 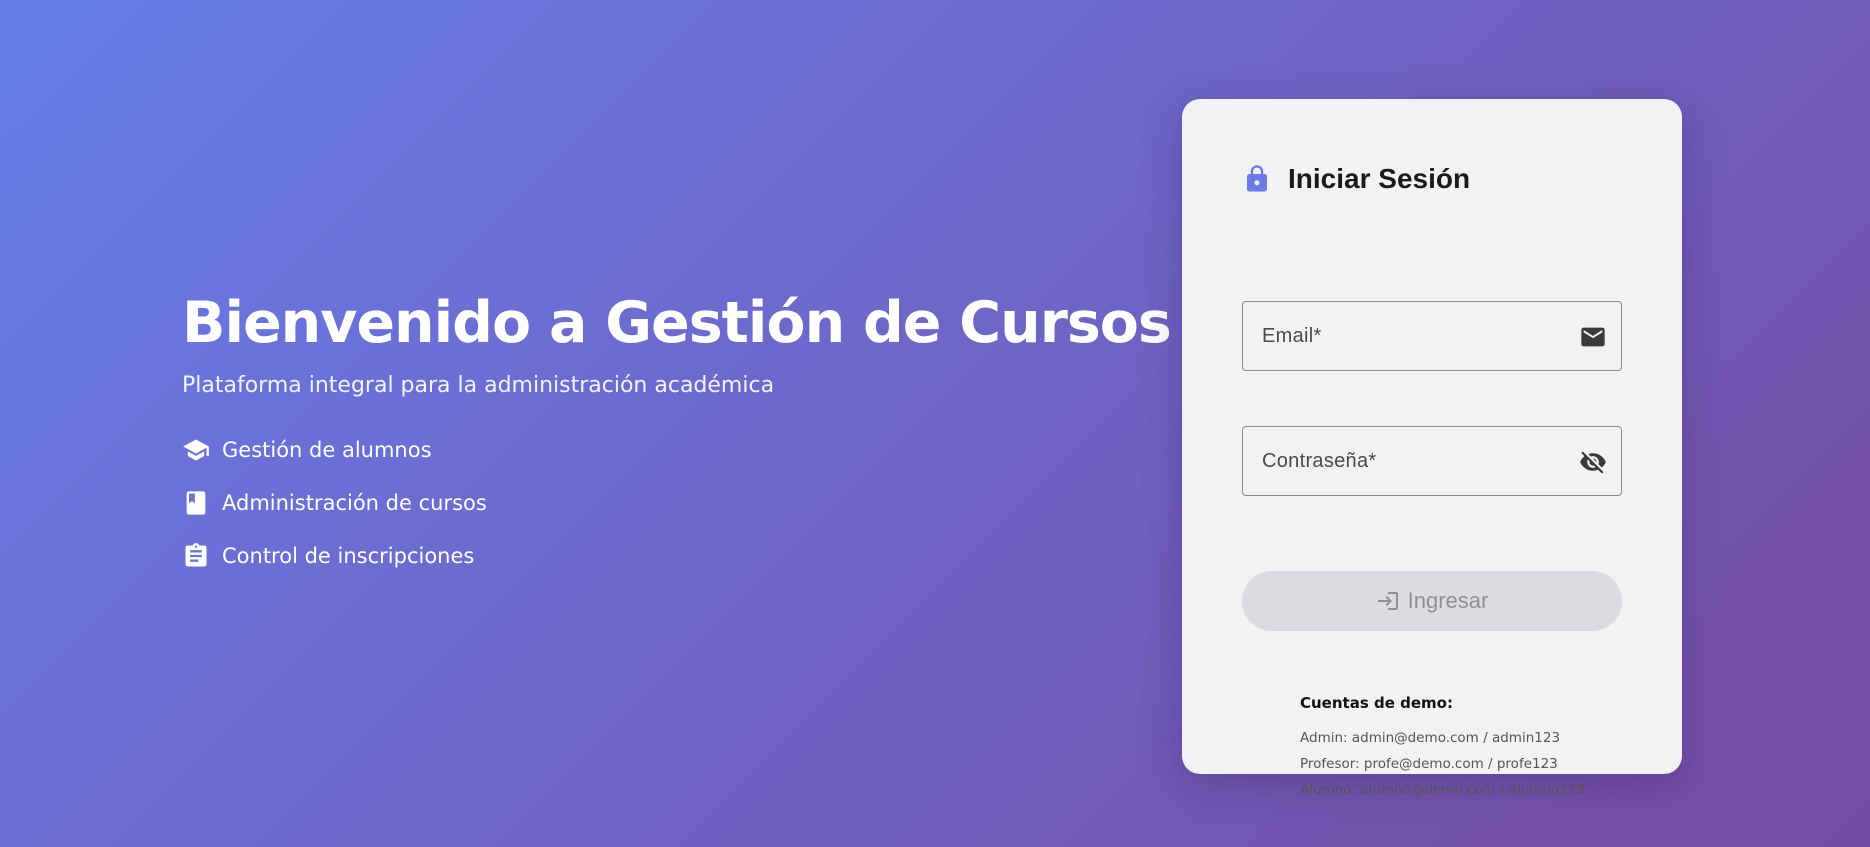 What do you see at coordinates (1379, 178) in the screenshot?
I see `login-title: Iniciar Sesión` at bounding box center [1379, 178].